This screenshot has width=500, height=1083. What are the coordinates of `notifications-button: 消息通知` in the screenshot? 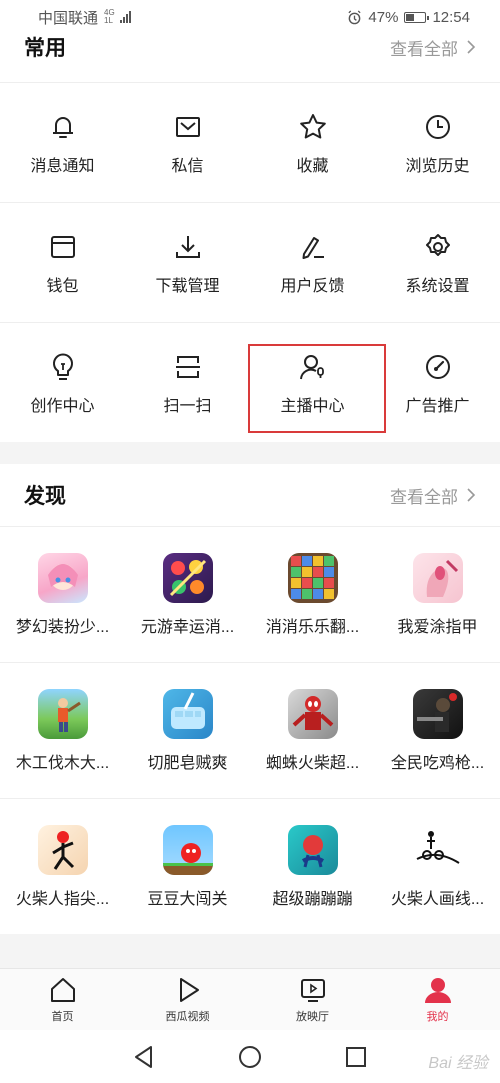 It's located at (62, 142).